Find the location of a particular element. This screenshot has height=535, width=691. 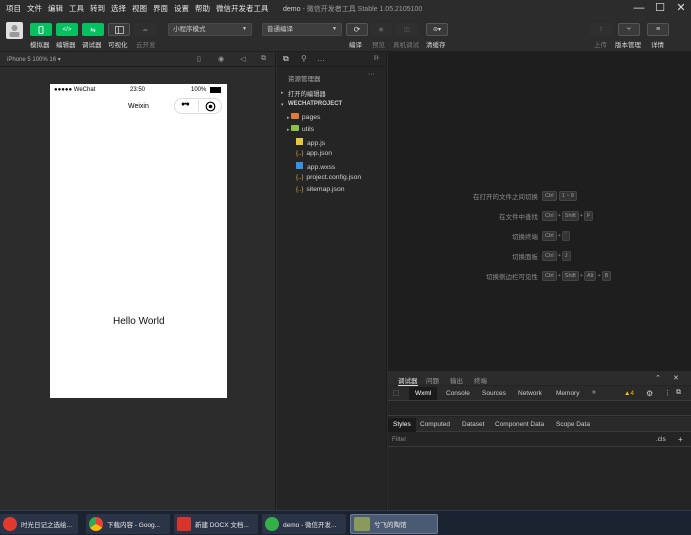

tab-output: 输出 is located at coordinates (456, 380).